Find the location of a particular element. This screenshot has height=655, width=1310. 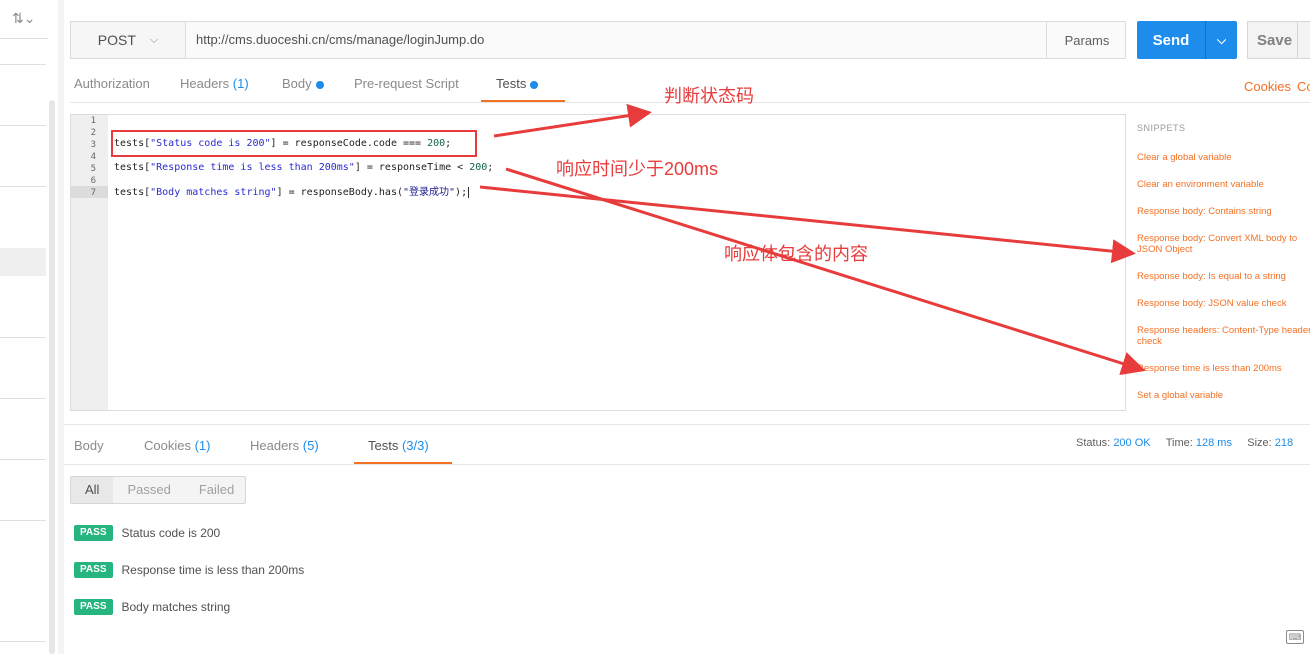

resp-tab-headers: Headers (5) is located at coordinates (288, 446).